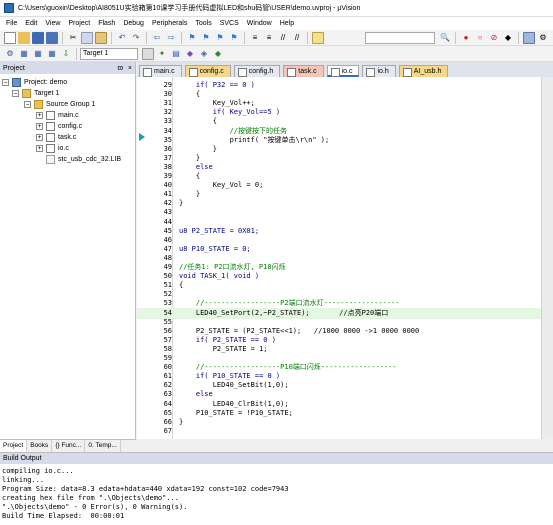 The width and height of the screenshot is (553, 525). Describe the element at coordinates (287, 23) in the screenshot. I see `menu-help: Help` at that location.